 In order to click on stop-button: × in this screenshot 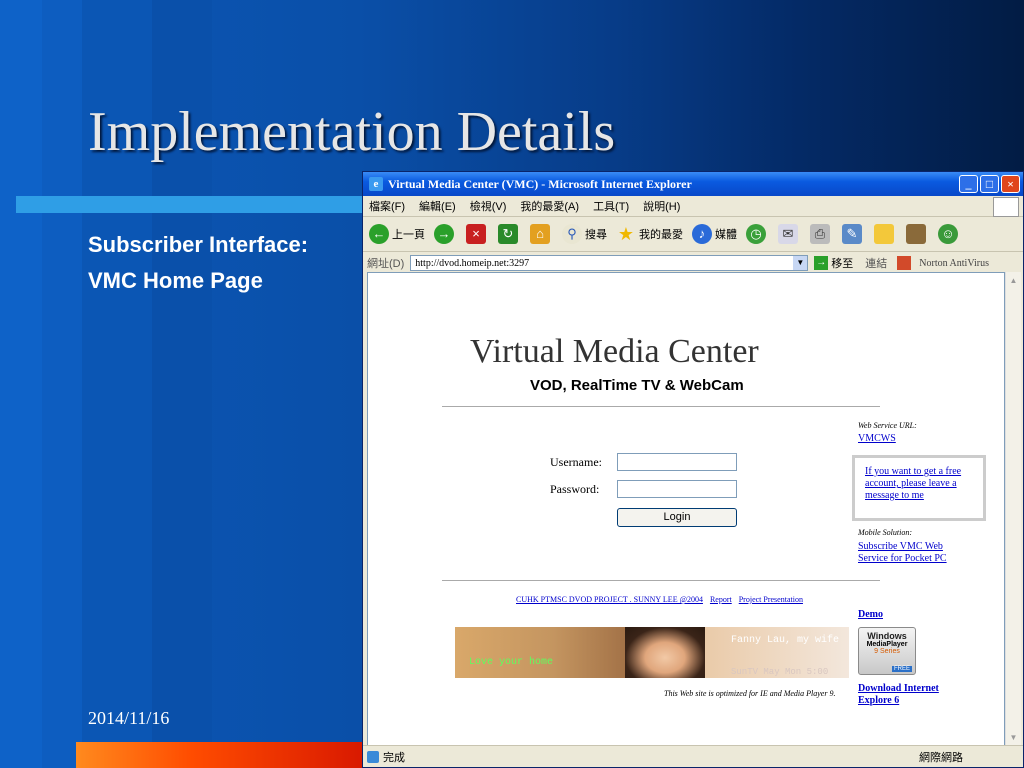, I will do `click(477, 234)`.